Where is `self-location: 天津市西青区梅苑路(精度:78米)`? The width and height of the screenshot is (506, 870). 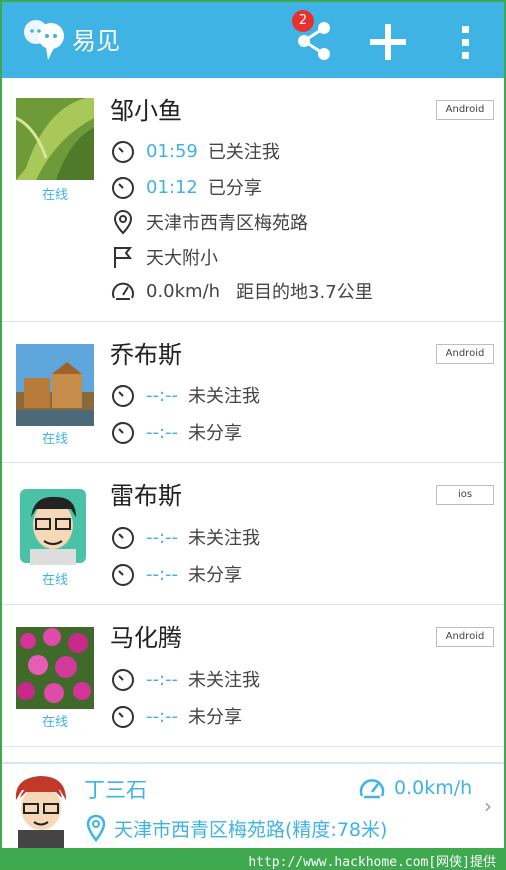
self-location: 天津市西青区梅苑路(精度:78米) is located at coordinates (235, 828).